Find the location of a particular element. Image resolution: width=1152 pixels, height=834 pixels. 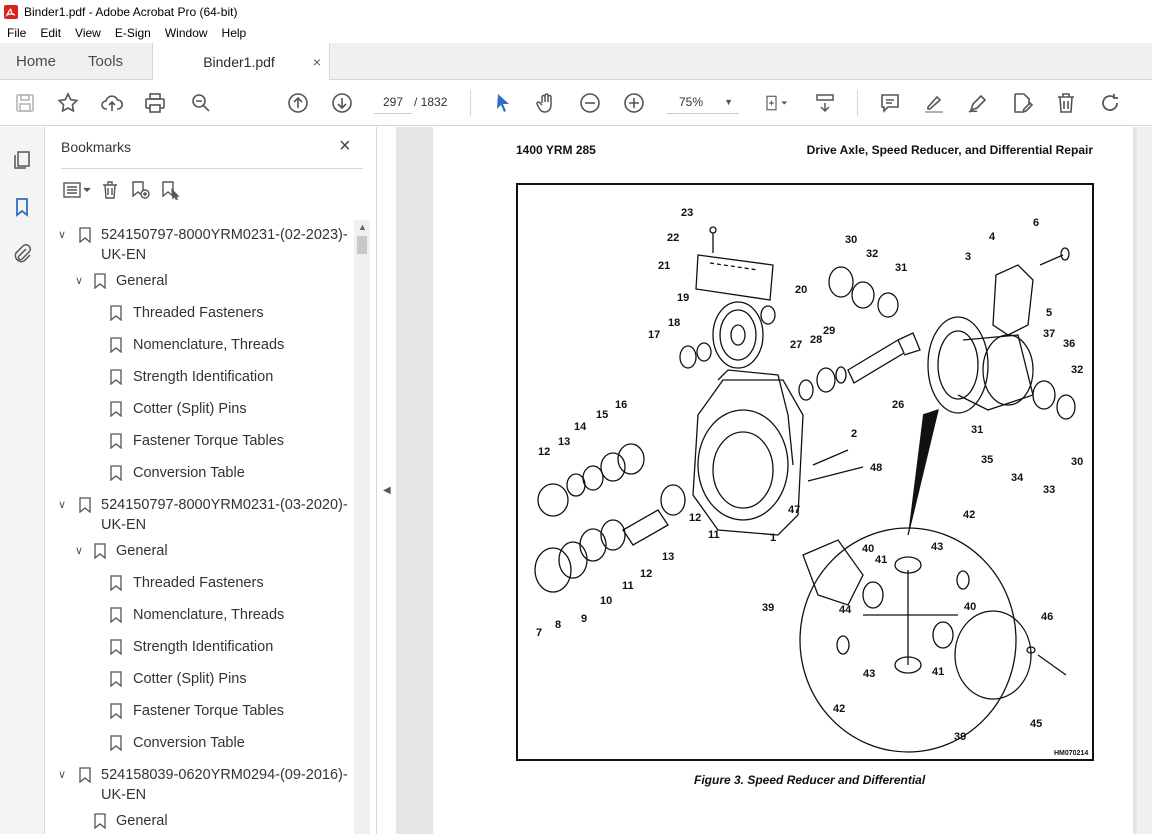

zoom-out-icon is located at coordinates (590, 103).